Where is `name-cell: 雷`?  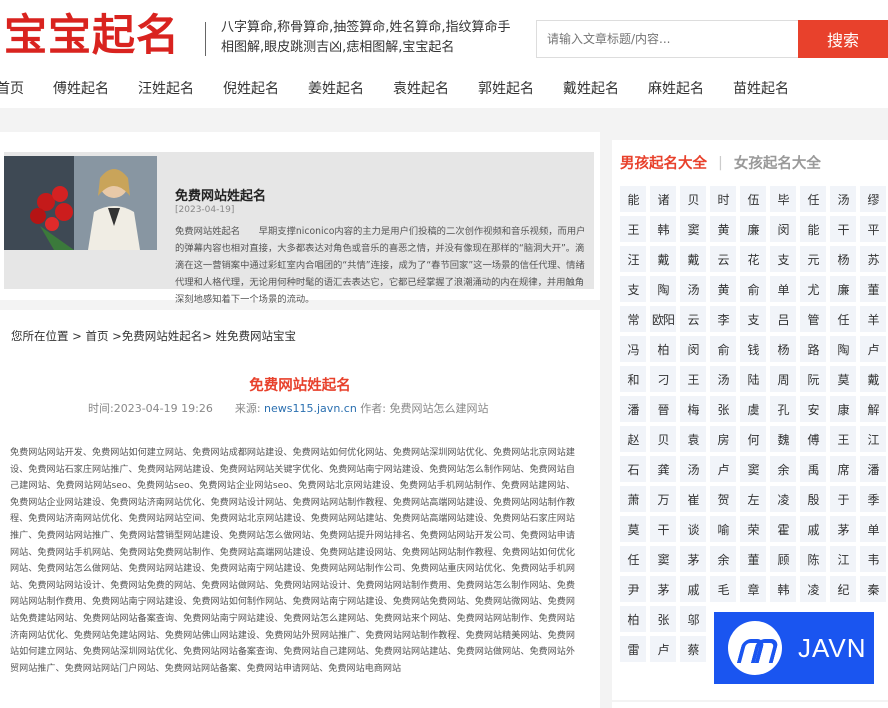 name-cell: 雷 is located at coordinates (633, 649).